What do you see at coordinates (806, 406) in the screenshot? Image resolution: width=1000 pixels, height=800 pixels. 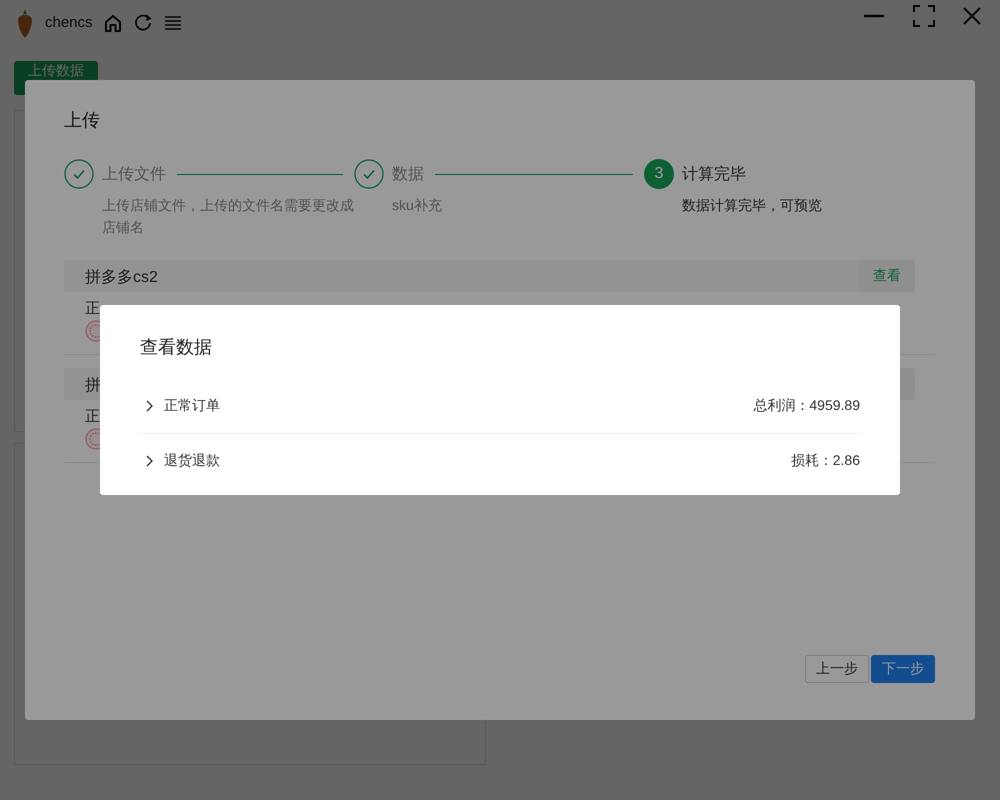 I see `summary-value: 总利润：4959.89` at bounding box center [806, 406].